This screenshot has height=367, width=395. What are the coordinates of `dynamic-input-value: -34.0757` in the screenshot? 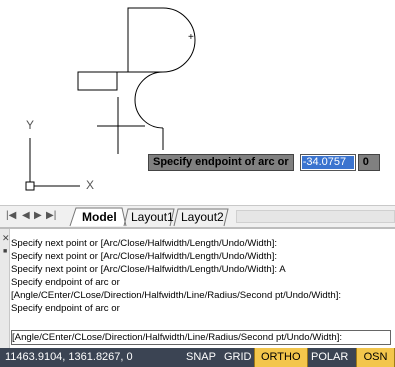 It's located at (327, 162).